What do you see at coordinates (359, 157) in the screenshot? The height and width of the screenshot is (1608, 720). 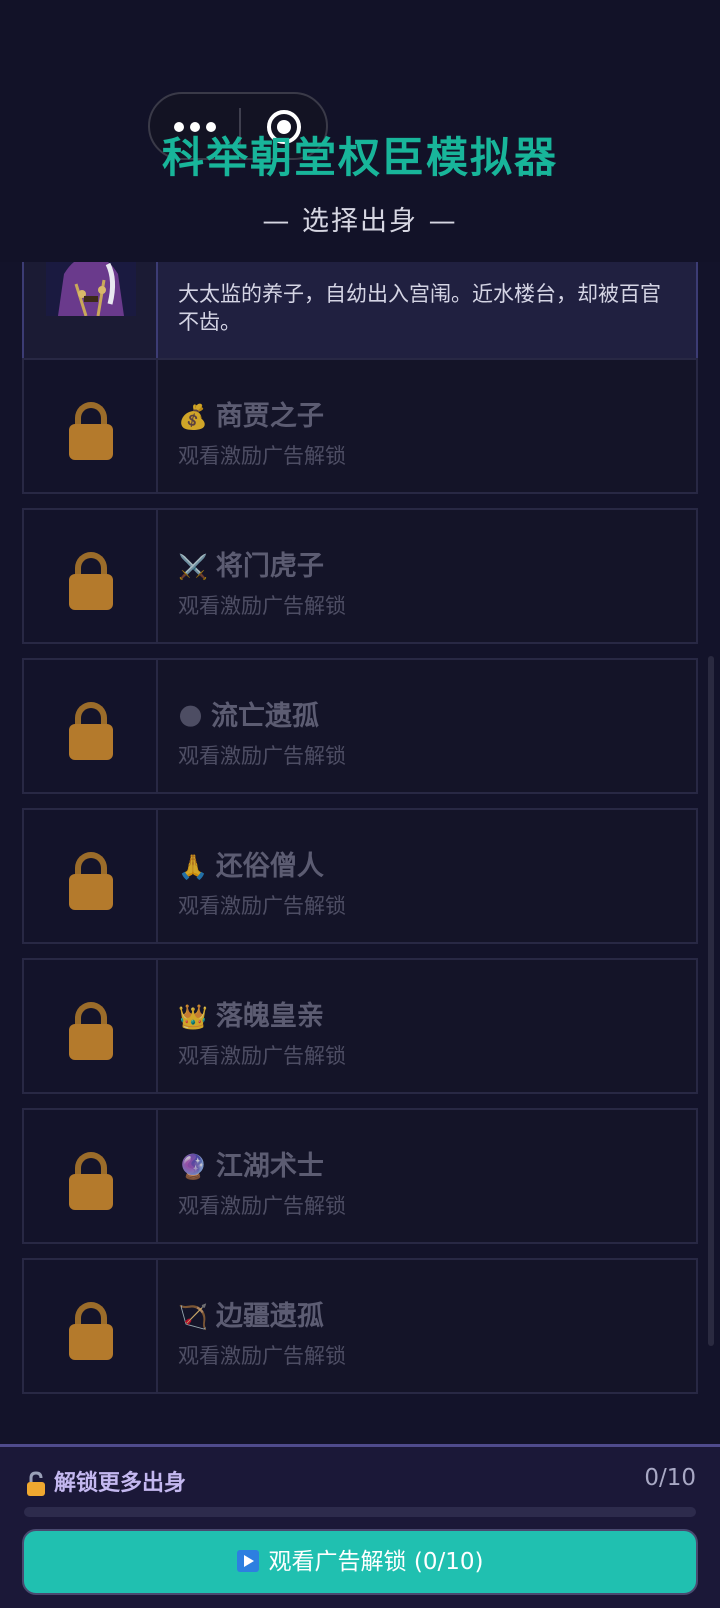 I see `page-title: 科举朝堂权臣模拟器` at bounding box center [359, 157].